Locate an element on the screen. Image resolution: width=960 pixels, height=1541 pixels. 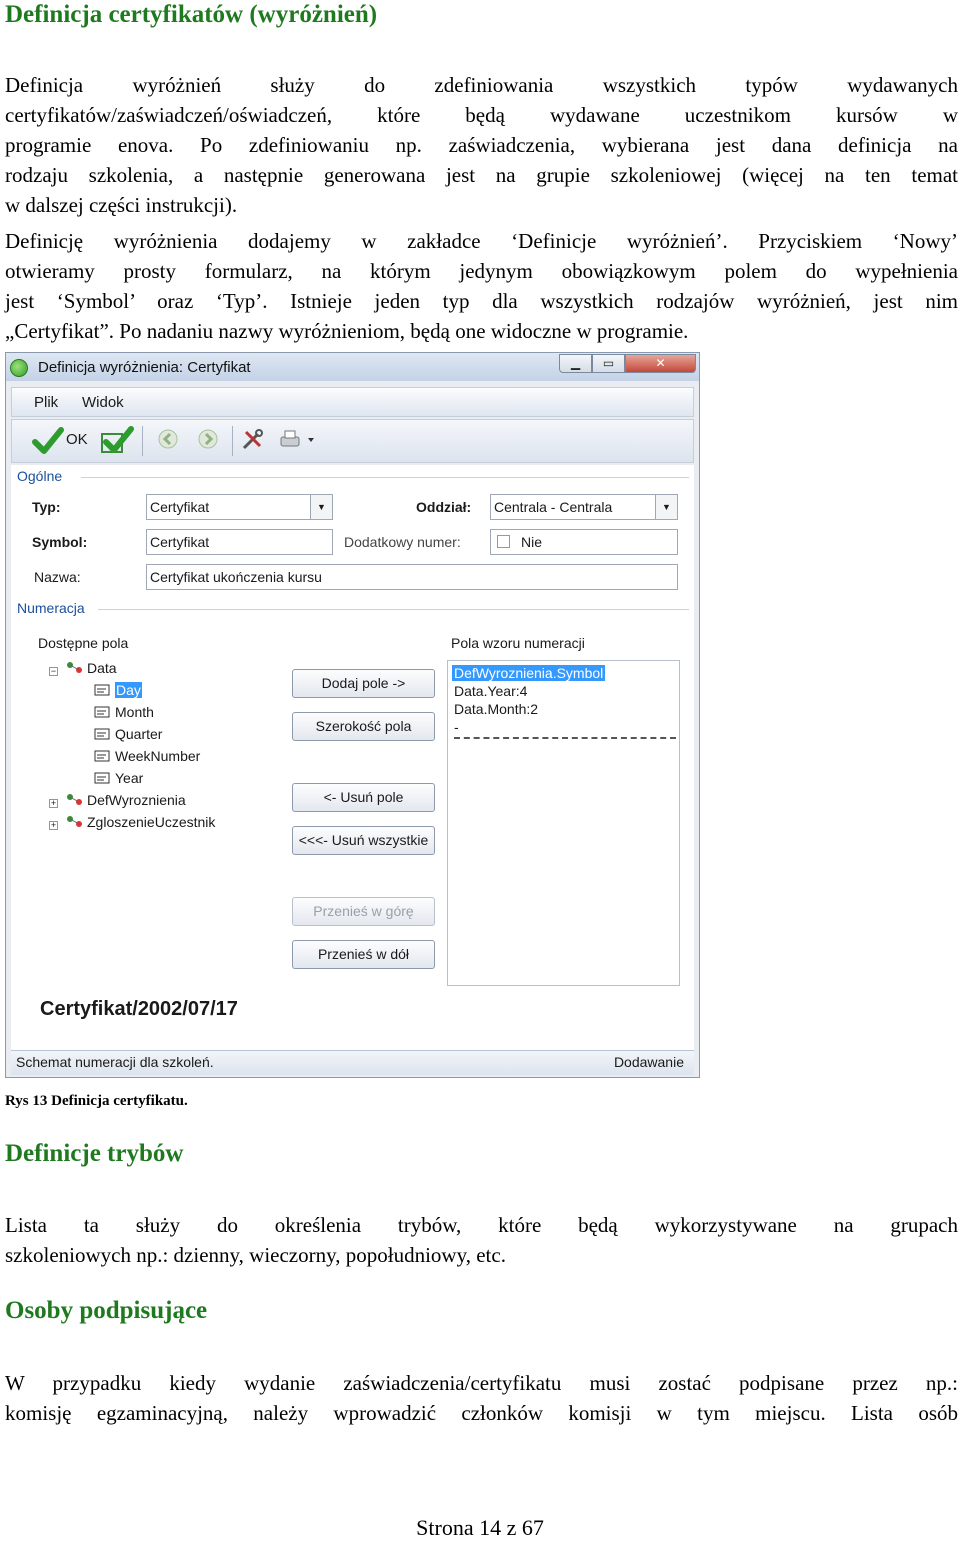
tree-node-label: WeekNumber is located at coordinates (158, 756).